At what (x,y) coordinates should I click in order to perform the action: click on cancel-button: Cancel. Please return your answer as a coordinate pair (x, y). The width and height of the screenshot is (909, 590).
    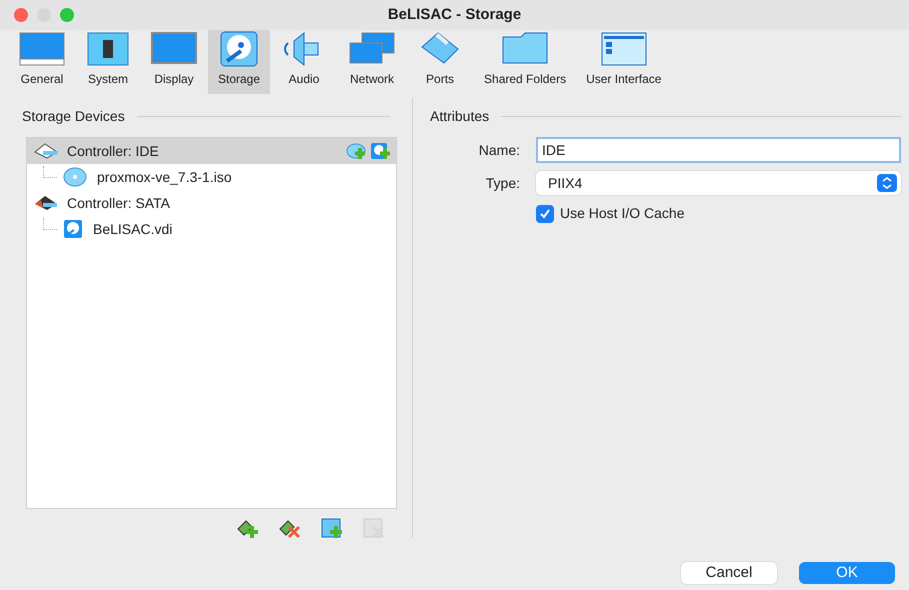
    Looking at the image, I should click on (729, 573).